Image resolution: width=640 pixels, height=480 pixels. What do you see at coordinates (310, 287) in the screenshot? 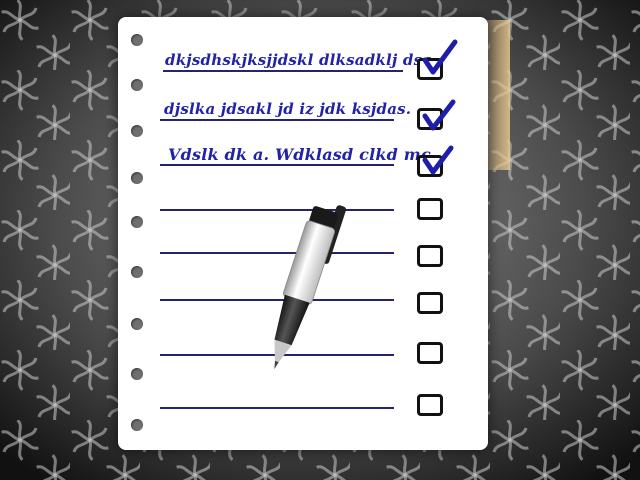
I see `pen-icon` at bounding box center [310, 287].